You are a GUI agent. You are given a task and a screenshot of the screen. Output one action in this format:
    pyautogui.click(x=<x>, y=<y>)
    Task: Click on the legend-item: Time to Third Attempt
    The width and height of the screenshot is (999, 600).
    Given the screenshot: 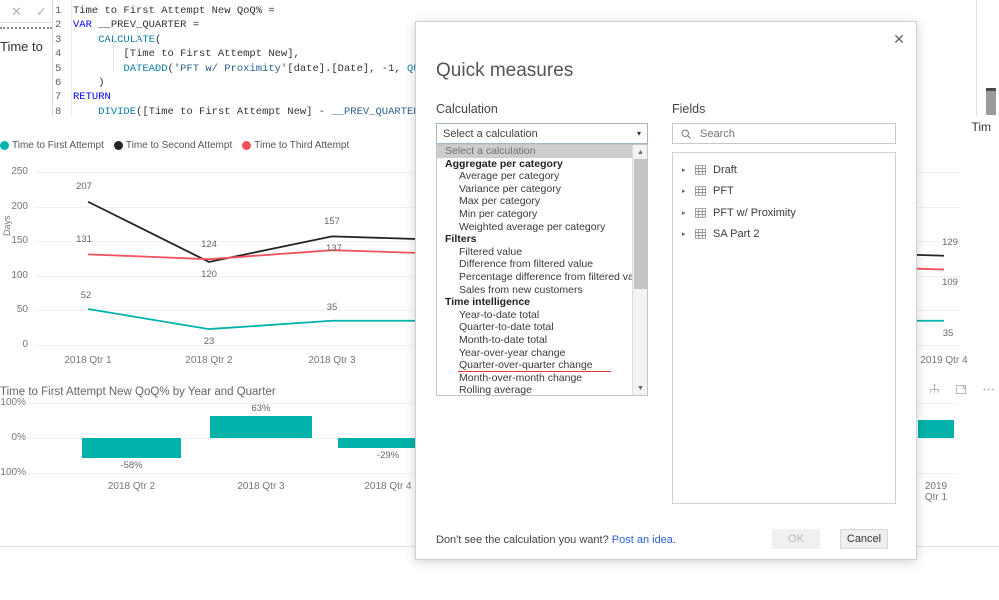 What is the action you would take?
    pyautogui.click(x=295, y=145)
    